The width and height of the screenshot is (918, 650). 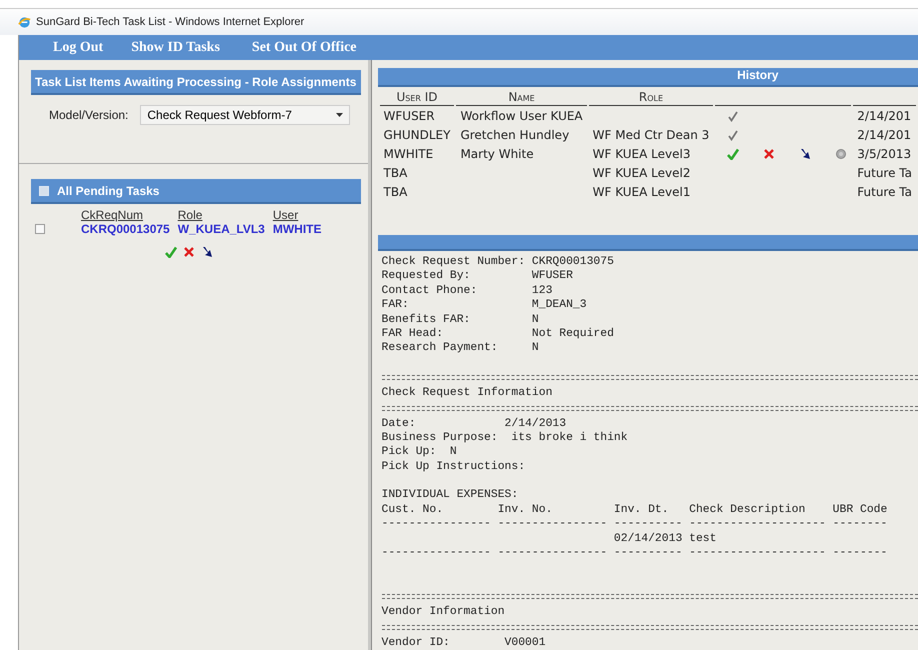 I want to click on panel-header: Task List Items Awaiting Processing - Role Assignments, so click(x=196, y=82).